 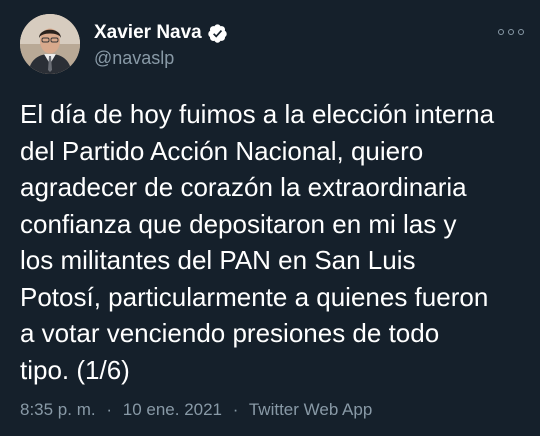 What do you see at coordinates (254, 296) in the screenshot?
I see `tweet-text-line: Potosí, particularmente a quienes fueron` at bounding box center [254, 296].